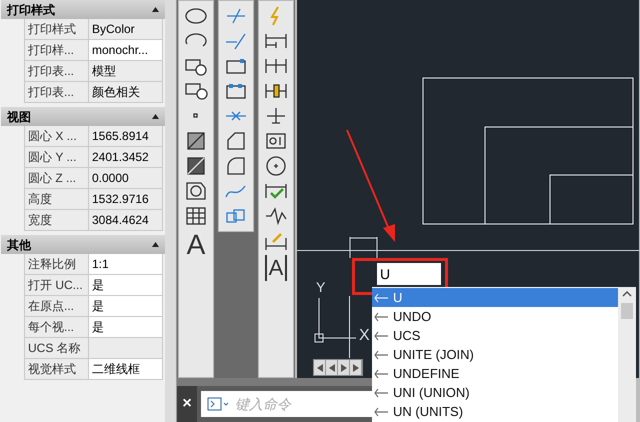  What do you see at coordinates (627, 293) in the screenshot?
I see `scroll-up-icon` at bounding box center [627, 293].